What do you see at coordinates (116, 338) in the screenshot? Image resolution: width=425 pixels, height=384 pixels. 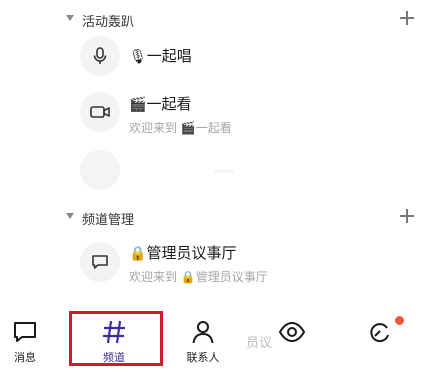 I see `highlight-box` at bounding box center [116, 338].